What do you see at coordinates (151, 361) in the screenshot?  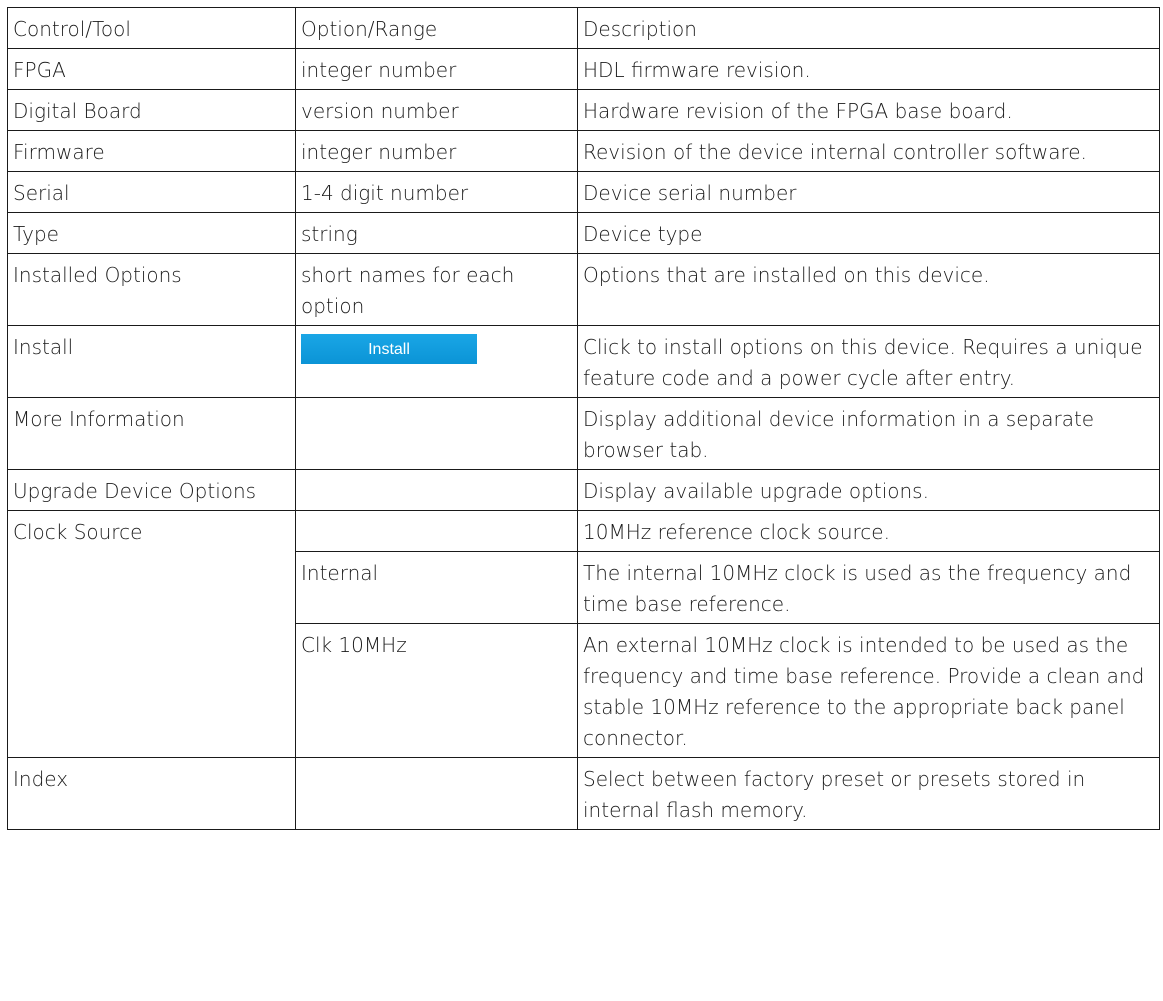 I see `control-cell: Install` at bounding box center [151, 361].